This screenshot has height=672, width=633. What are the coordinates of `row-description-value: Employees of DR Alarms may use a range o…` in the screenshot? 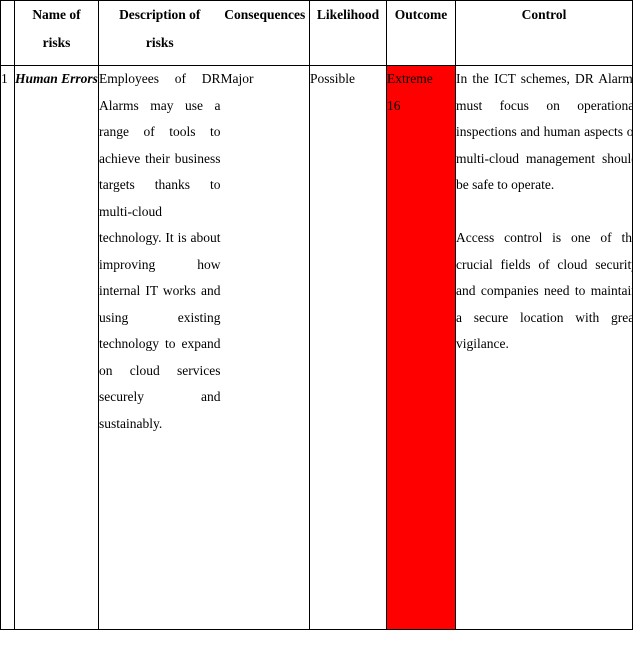 It's located at (160, 251).